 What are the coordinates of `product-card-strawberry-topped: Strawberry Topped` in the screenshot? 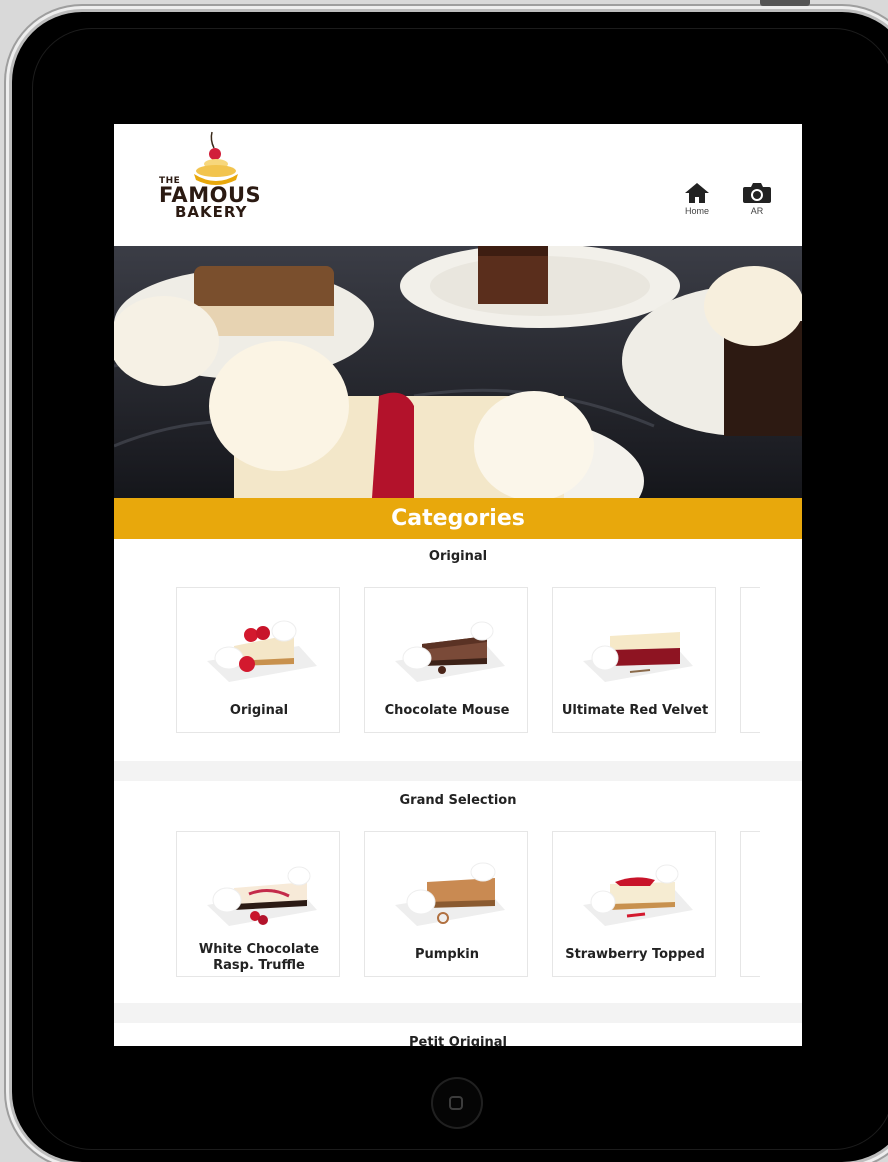 It's located at (634, 904).